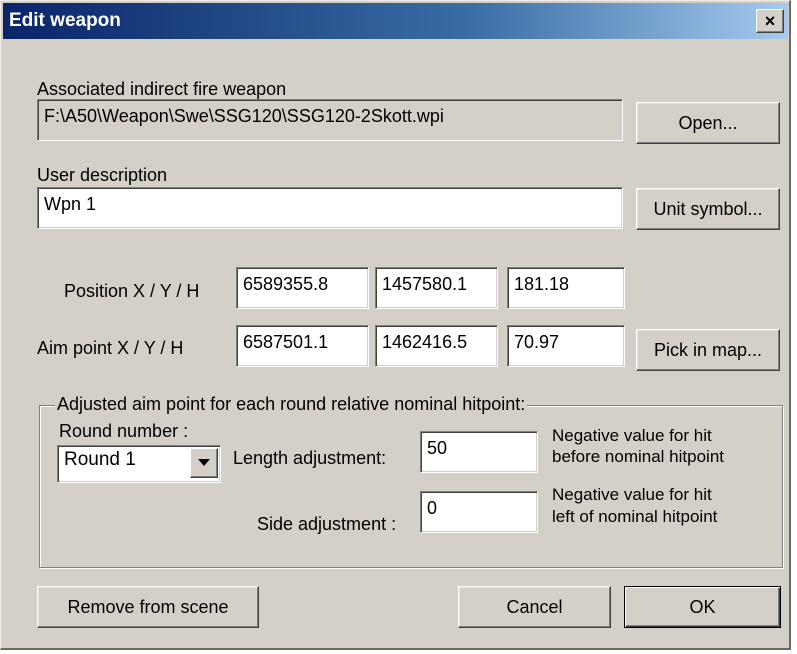 This screenshot has height=654, width=797. I want to click on position-h-input: 181.18, so click(566, 288).